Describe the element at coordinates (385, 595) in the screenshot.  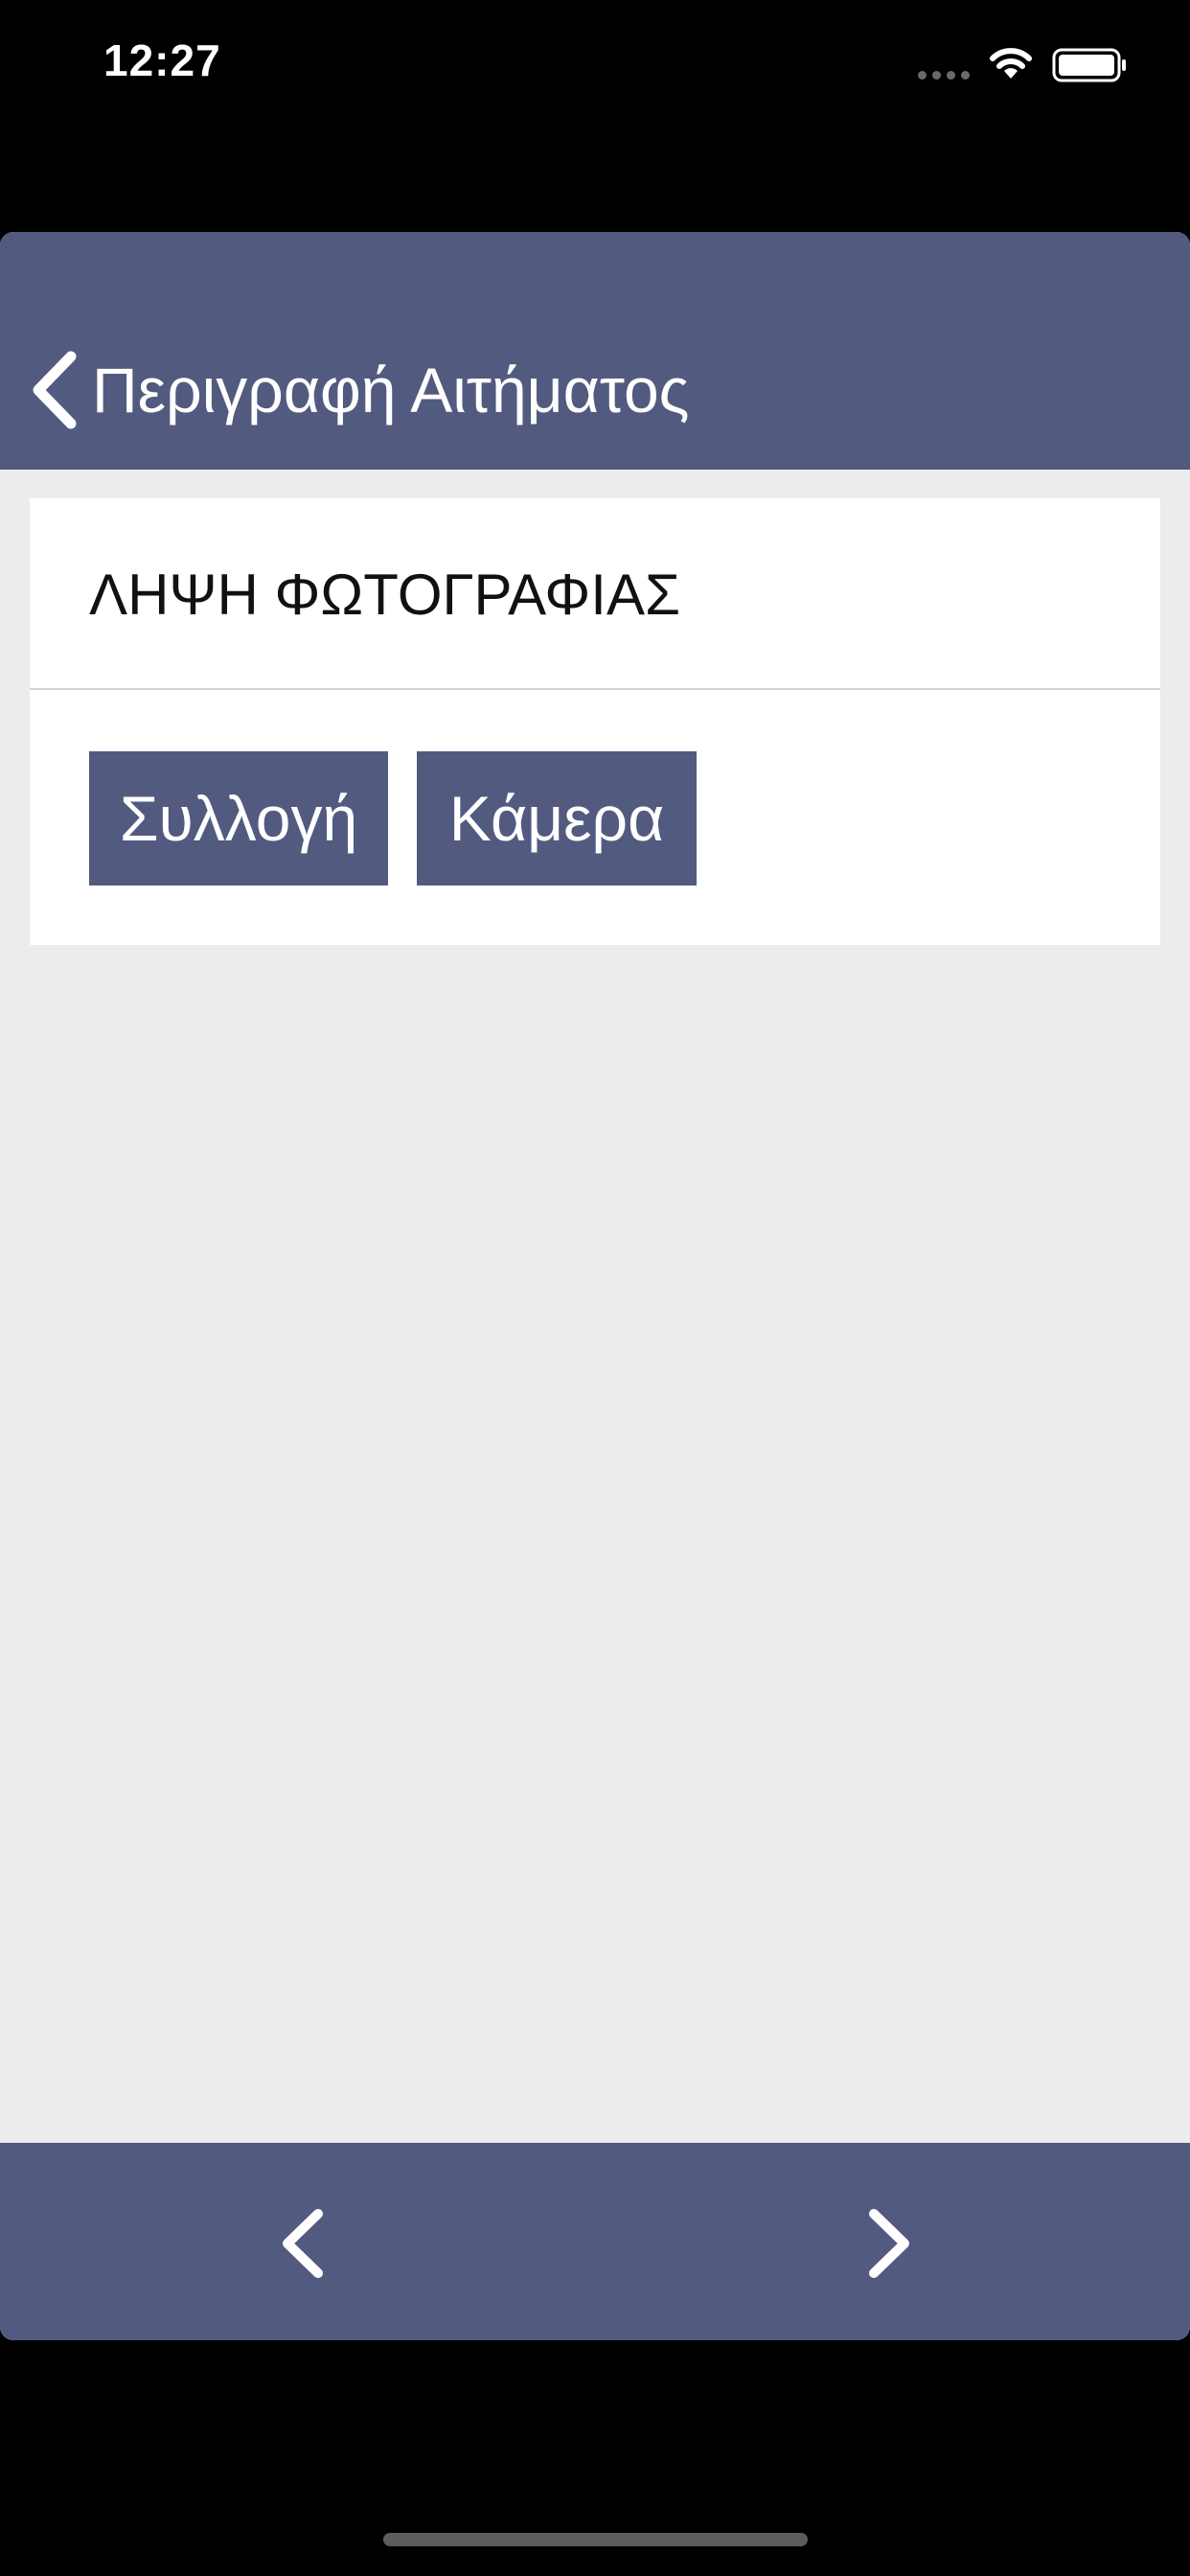
I see `card-title: ΛΗΨΗ ΦΩΤΟΓΡΑΦΙΑΣ` at that location.